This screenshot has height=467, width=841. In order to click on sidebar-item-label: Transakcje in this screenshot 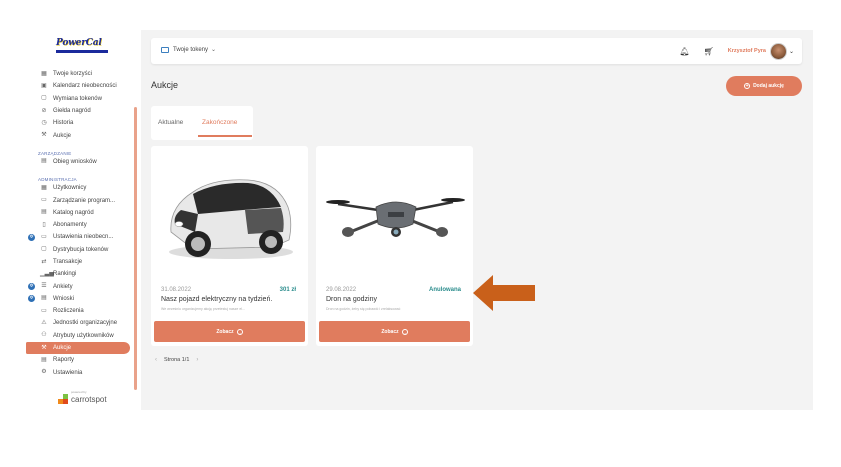, I will do `click(68, 262)`.